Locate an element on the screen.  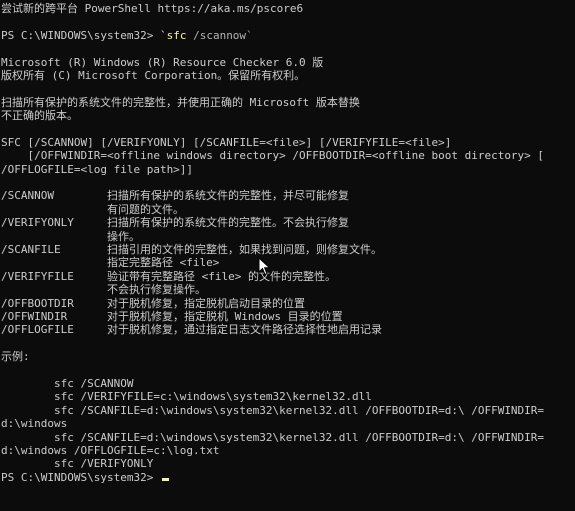
output-line: /VERIFYFILE 验证带有完整路径 <file> 的文件的完整性。 is located at coordinates (168, 276).